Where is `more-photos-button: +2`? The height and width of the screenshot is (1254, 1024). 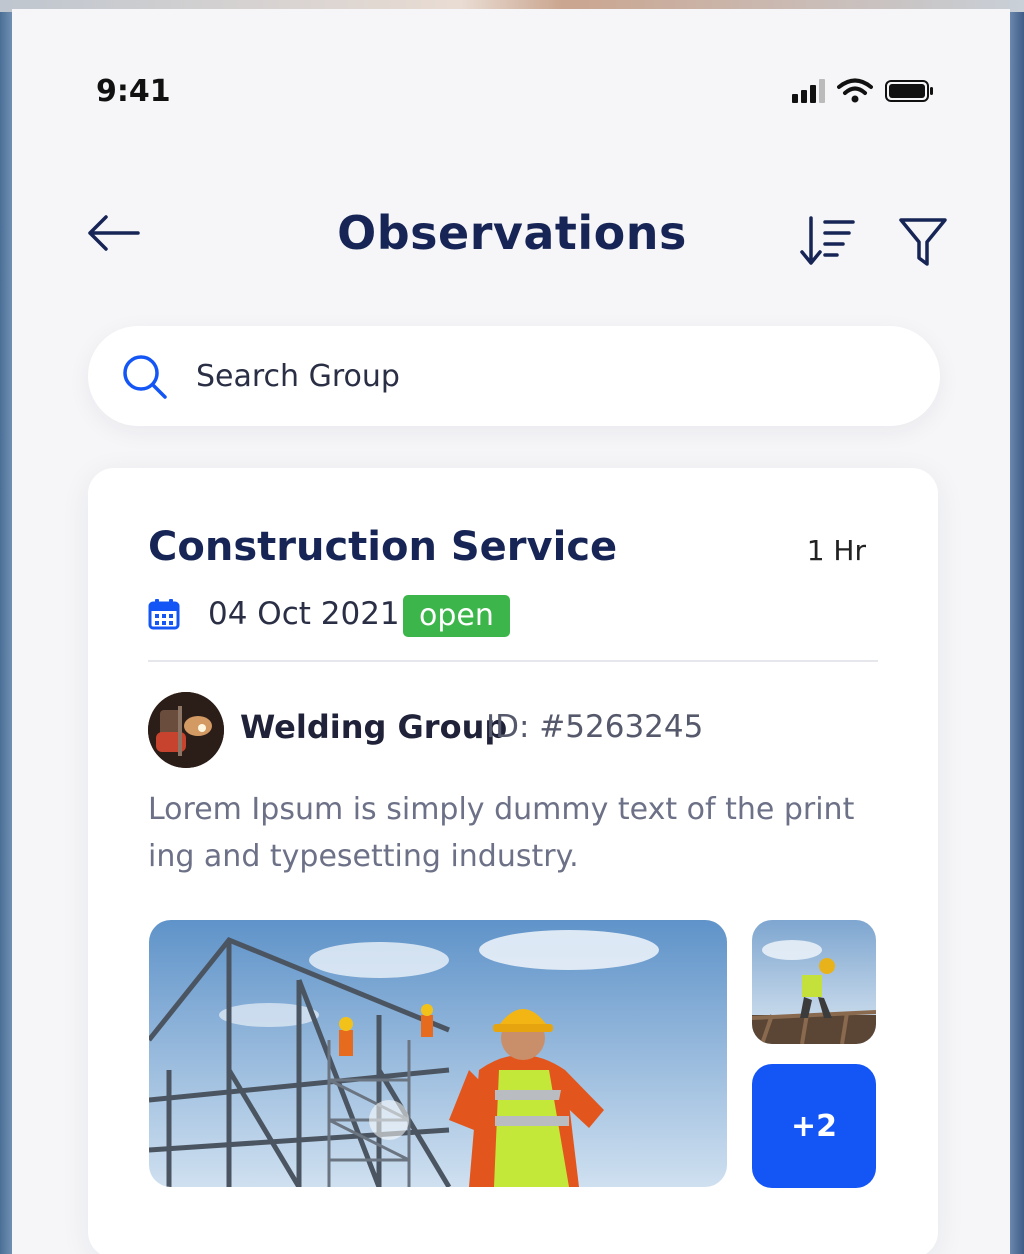
more-photos-button: +2 is located at coordinates (814, 1126).